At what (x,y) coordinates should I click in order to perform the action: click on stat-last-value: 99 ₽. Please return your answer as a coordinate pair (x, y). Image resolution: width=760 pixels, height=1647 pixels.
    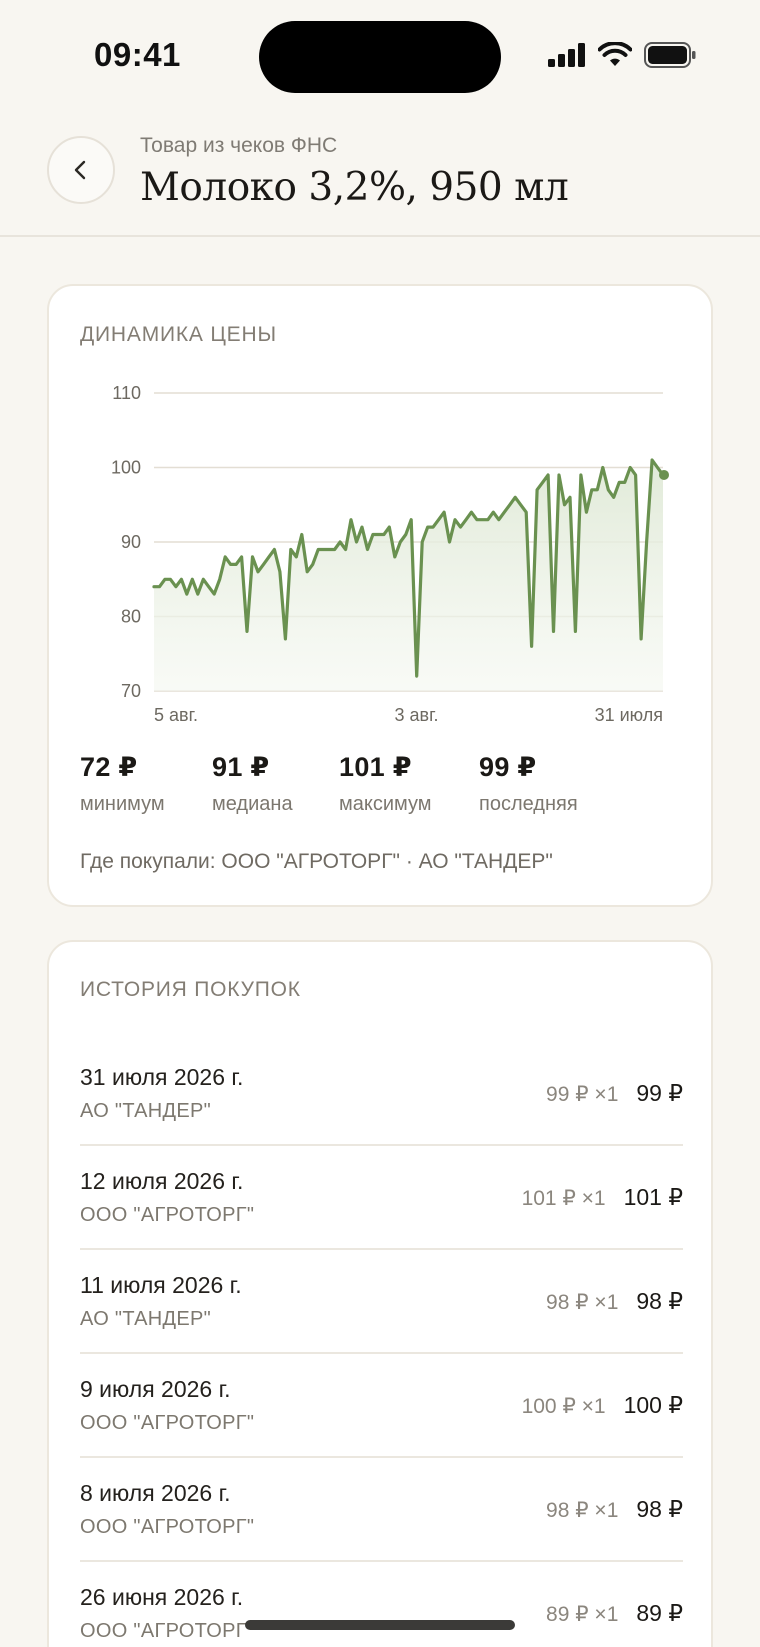
    Looking at the image, I should click on (508, 767).